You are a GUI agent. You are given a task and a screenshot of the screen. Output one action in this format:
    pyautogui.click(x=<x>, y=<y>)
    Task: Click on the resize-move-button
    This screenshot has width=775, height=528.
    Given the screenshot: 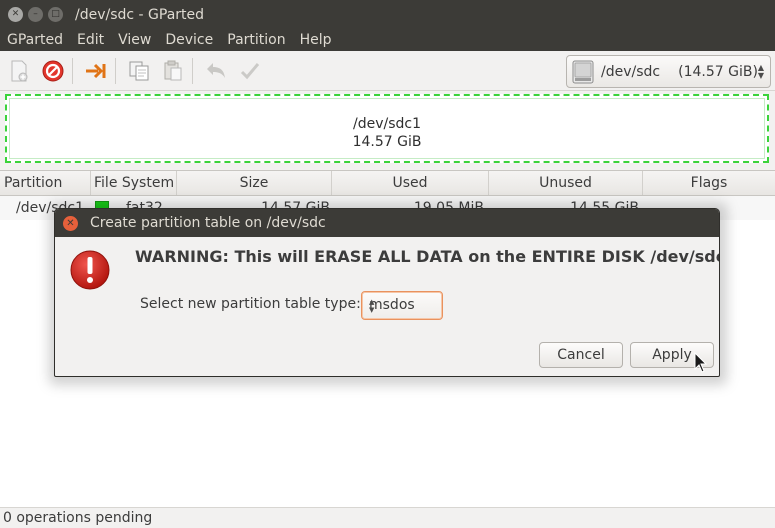 What is the action you would take?
    pyautogui.click(x=96, y=71)
    